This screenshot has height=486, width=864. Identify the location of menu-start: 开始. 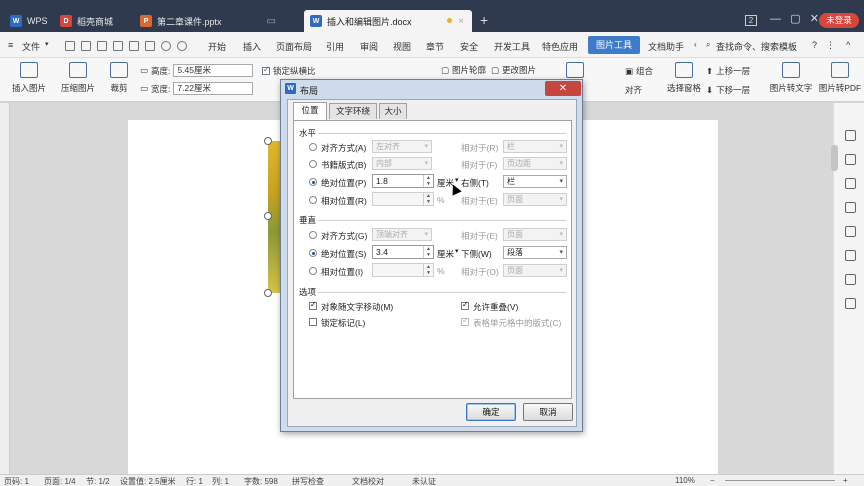
(217, 46).